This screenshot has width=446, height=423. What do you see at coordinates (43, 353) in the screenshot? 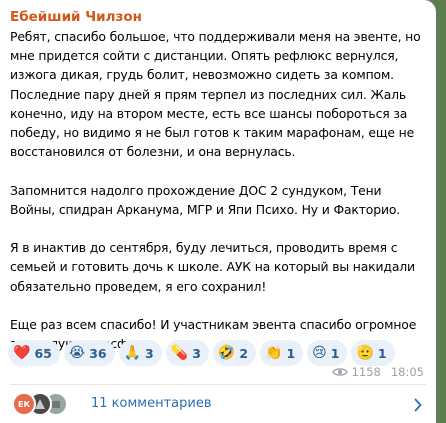
I see `reaction-count: 65` at bounding box center [43, 353].